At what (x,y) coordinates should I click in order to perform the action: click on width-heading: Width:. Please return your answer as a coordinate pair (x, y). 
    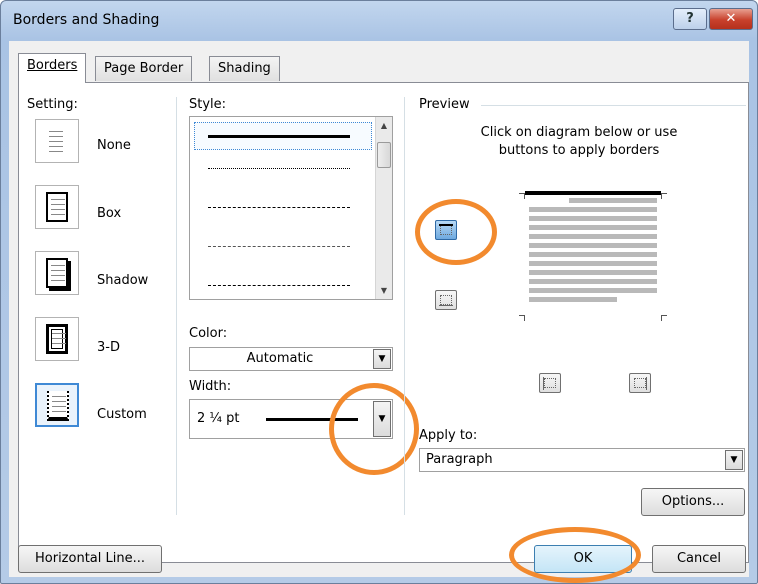
    Looking at the image, I should click on (210, 386).